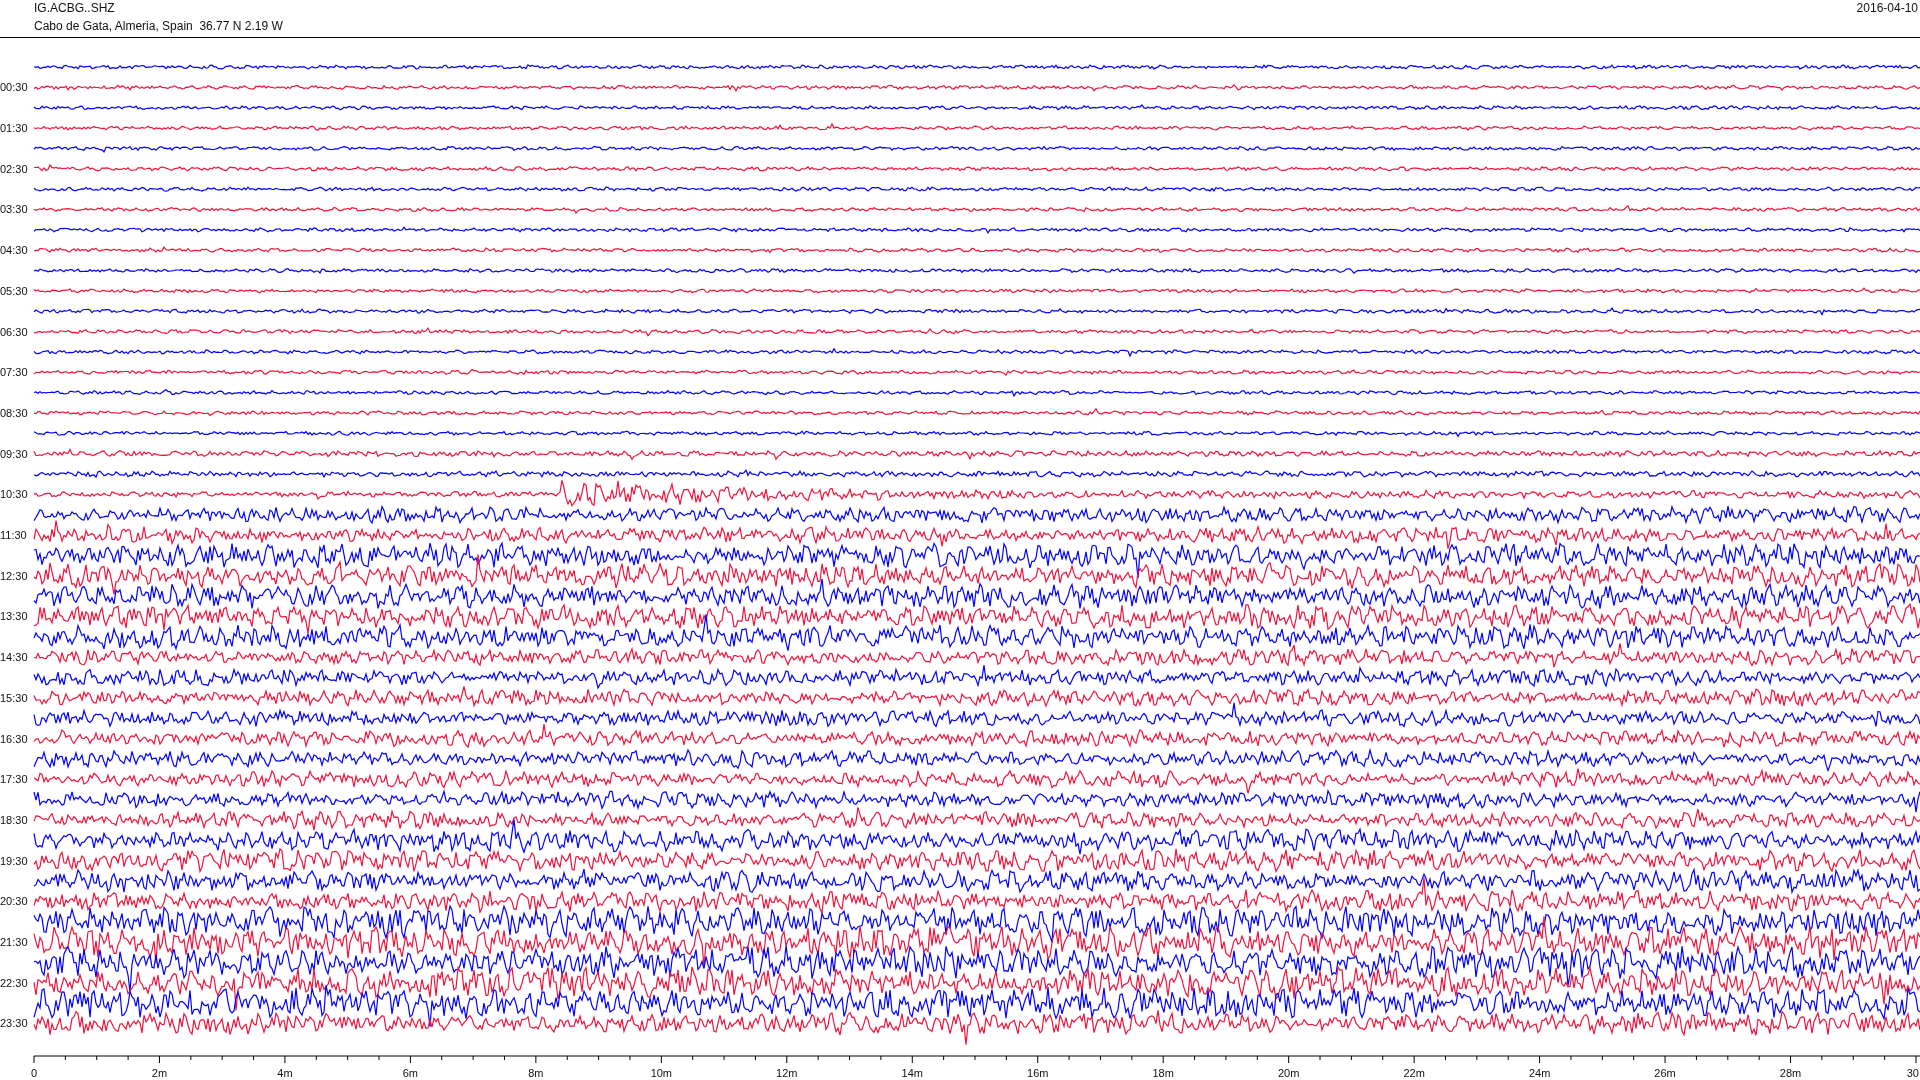 The height and width of the screenshot is (1080, 1920). I want to click on axis-label: 4m, so click(285, 1073).